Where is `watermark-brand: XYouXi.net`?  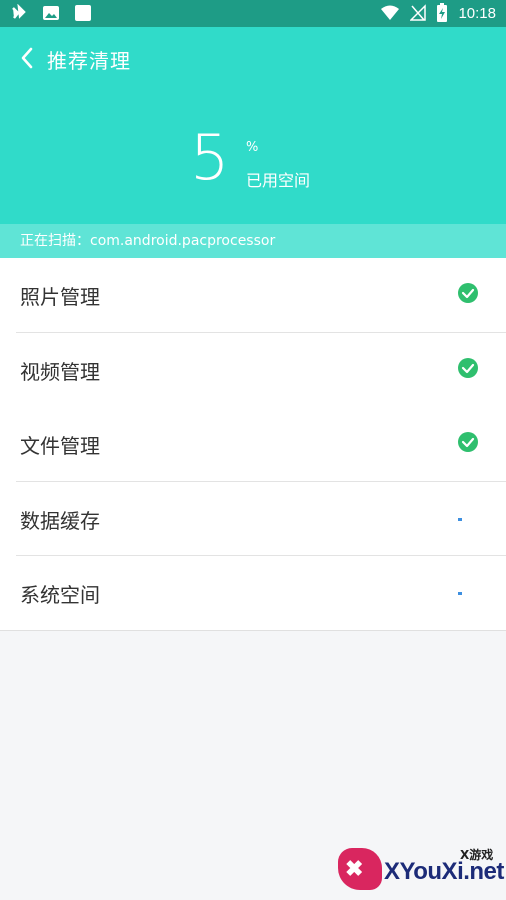
watermark-brand: XYouXi.net is located at coordinates (444, 871).